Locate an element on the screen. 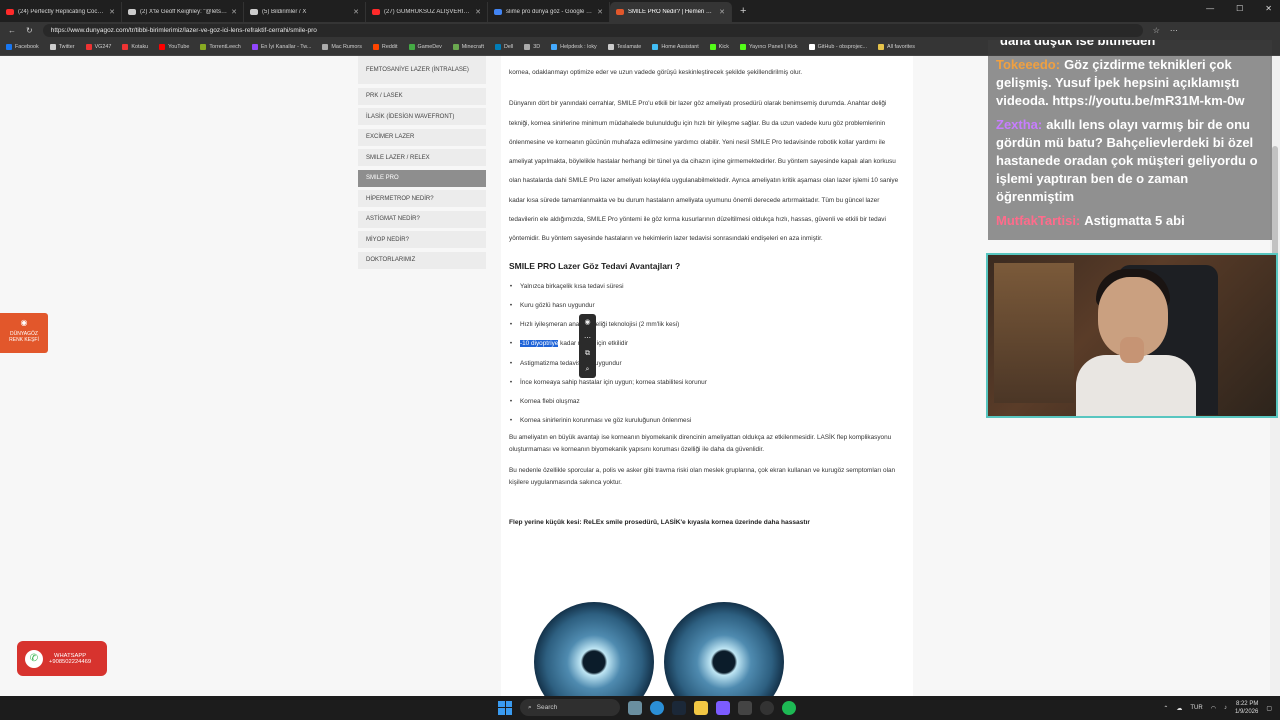 The image size is (1280, 720). reload-icon: ↻ is located at coordinates (29, 30).